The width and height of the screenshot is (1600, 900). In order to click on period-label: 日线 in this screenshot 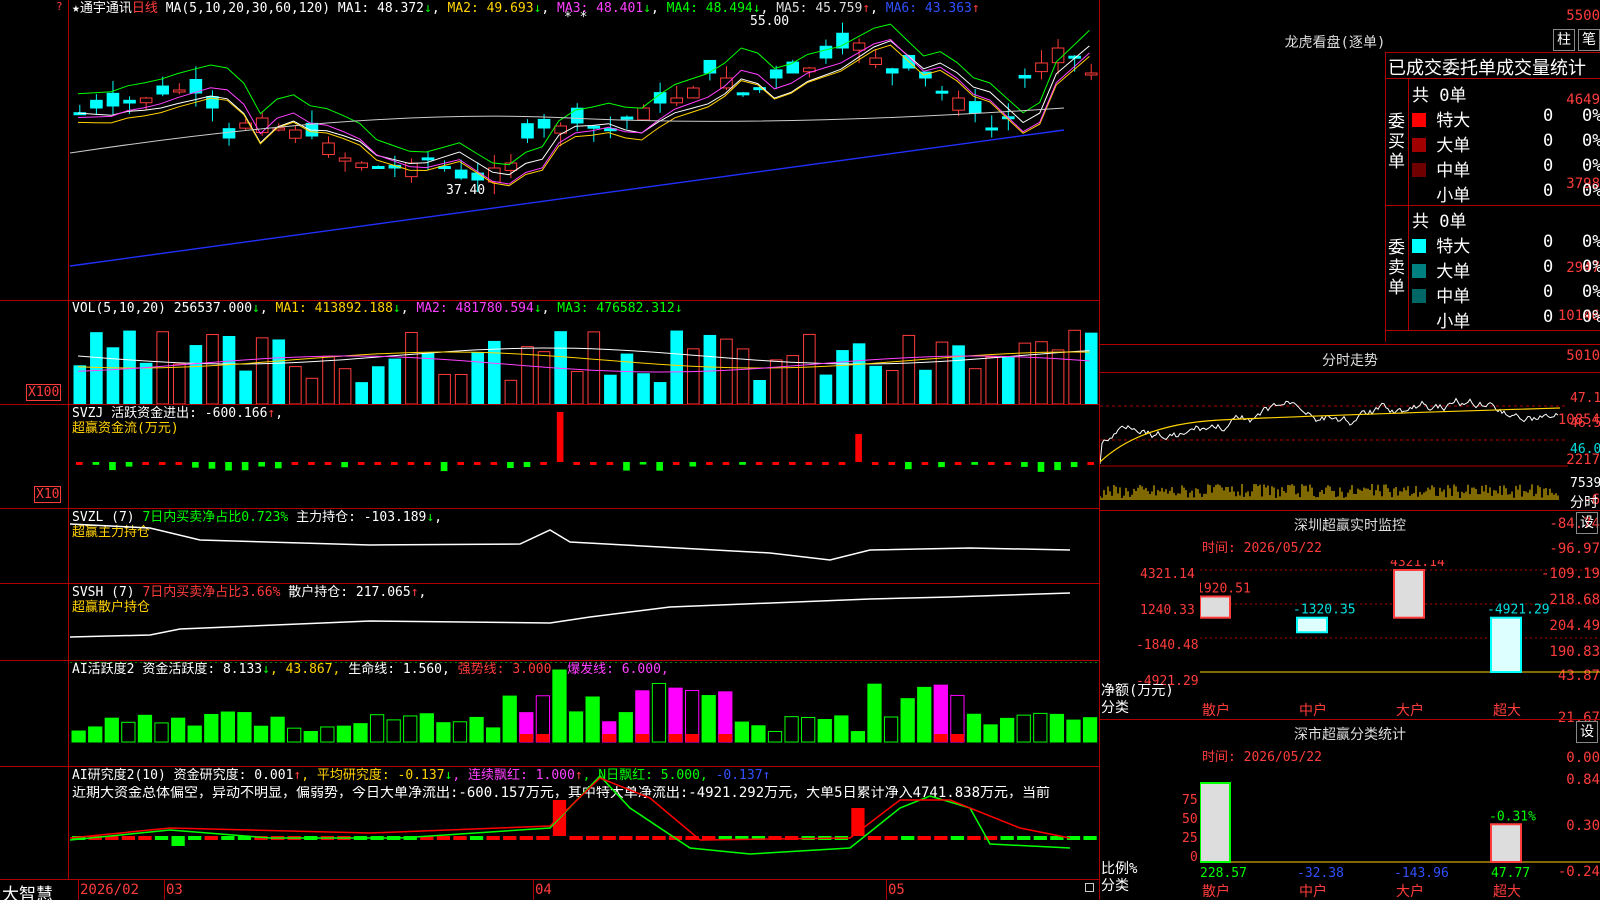, I will do `click(145, 8)`.